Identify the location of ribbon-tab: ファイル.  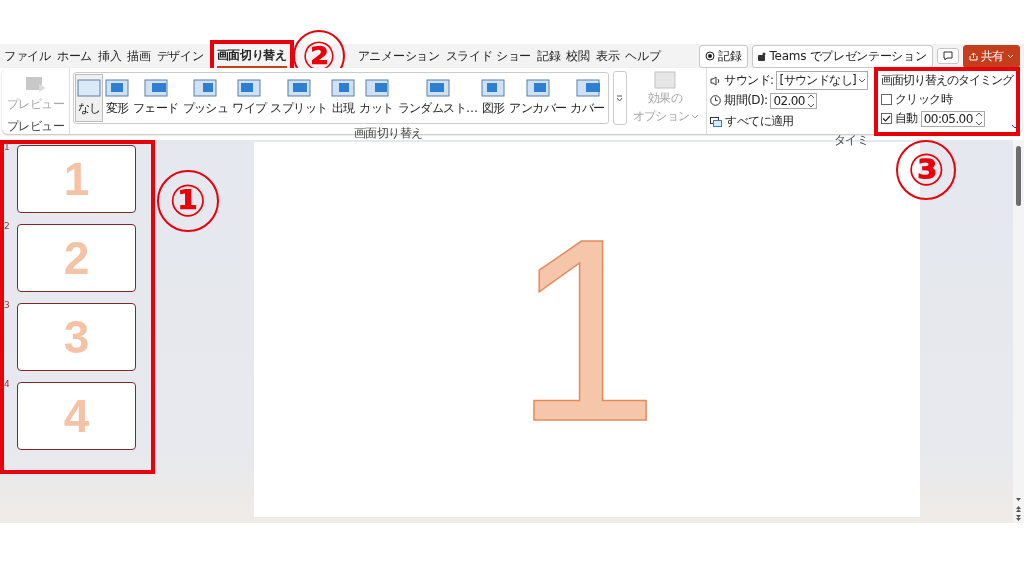
(27, 56).